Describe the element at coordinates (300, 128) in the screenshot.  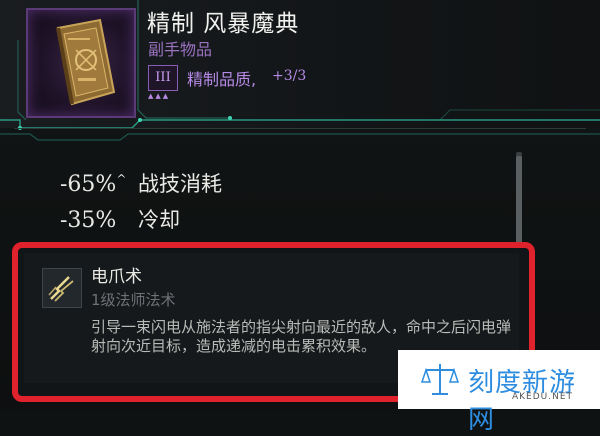
I see `header-divider` at that location.